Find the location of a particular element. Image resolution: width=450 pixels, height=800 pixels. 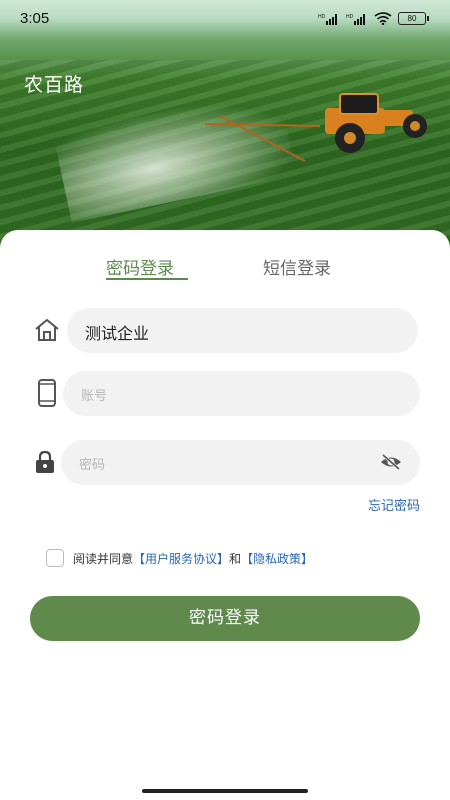

signal-icon-2: HD is located at coordinates (355, 19).